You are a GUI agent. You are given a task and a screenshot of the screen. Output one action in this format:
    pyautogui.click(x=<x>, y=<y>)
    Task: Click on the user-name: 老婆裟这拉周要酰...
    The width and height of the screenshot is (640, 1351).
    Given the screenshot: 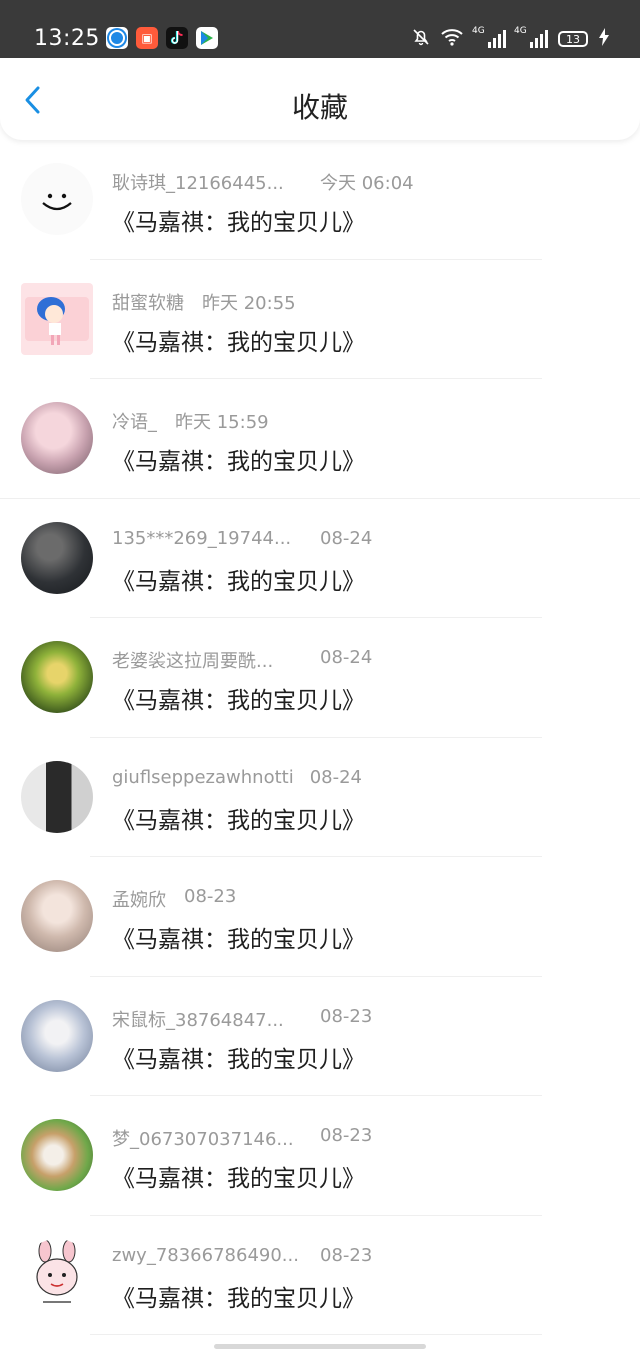 What is the action you would take?
    pyautogui.click(x=212, y=660)
    